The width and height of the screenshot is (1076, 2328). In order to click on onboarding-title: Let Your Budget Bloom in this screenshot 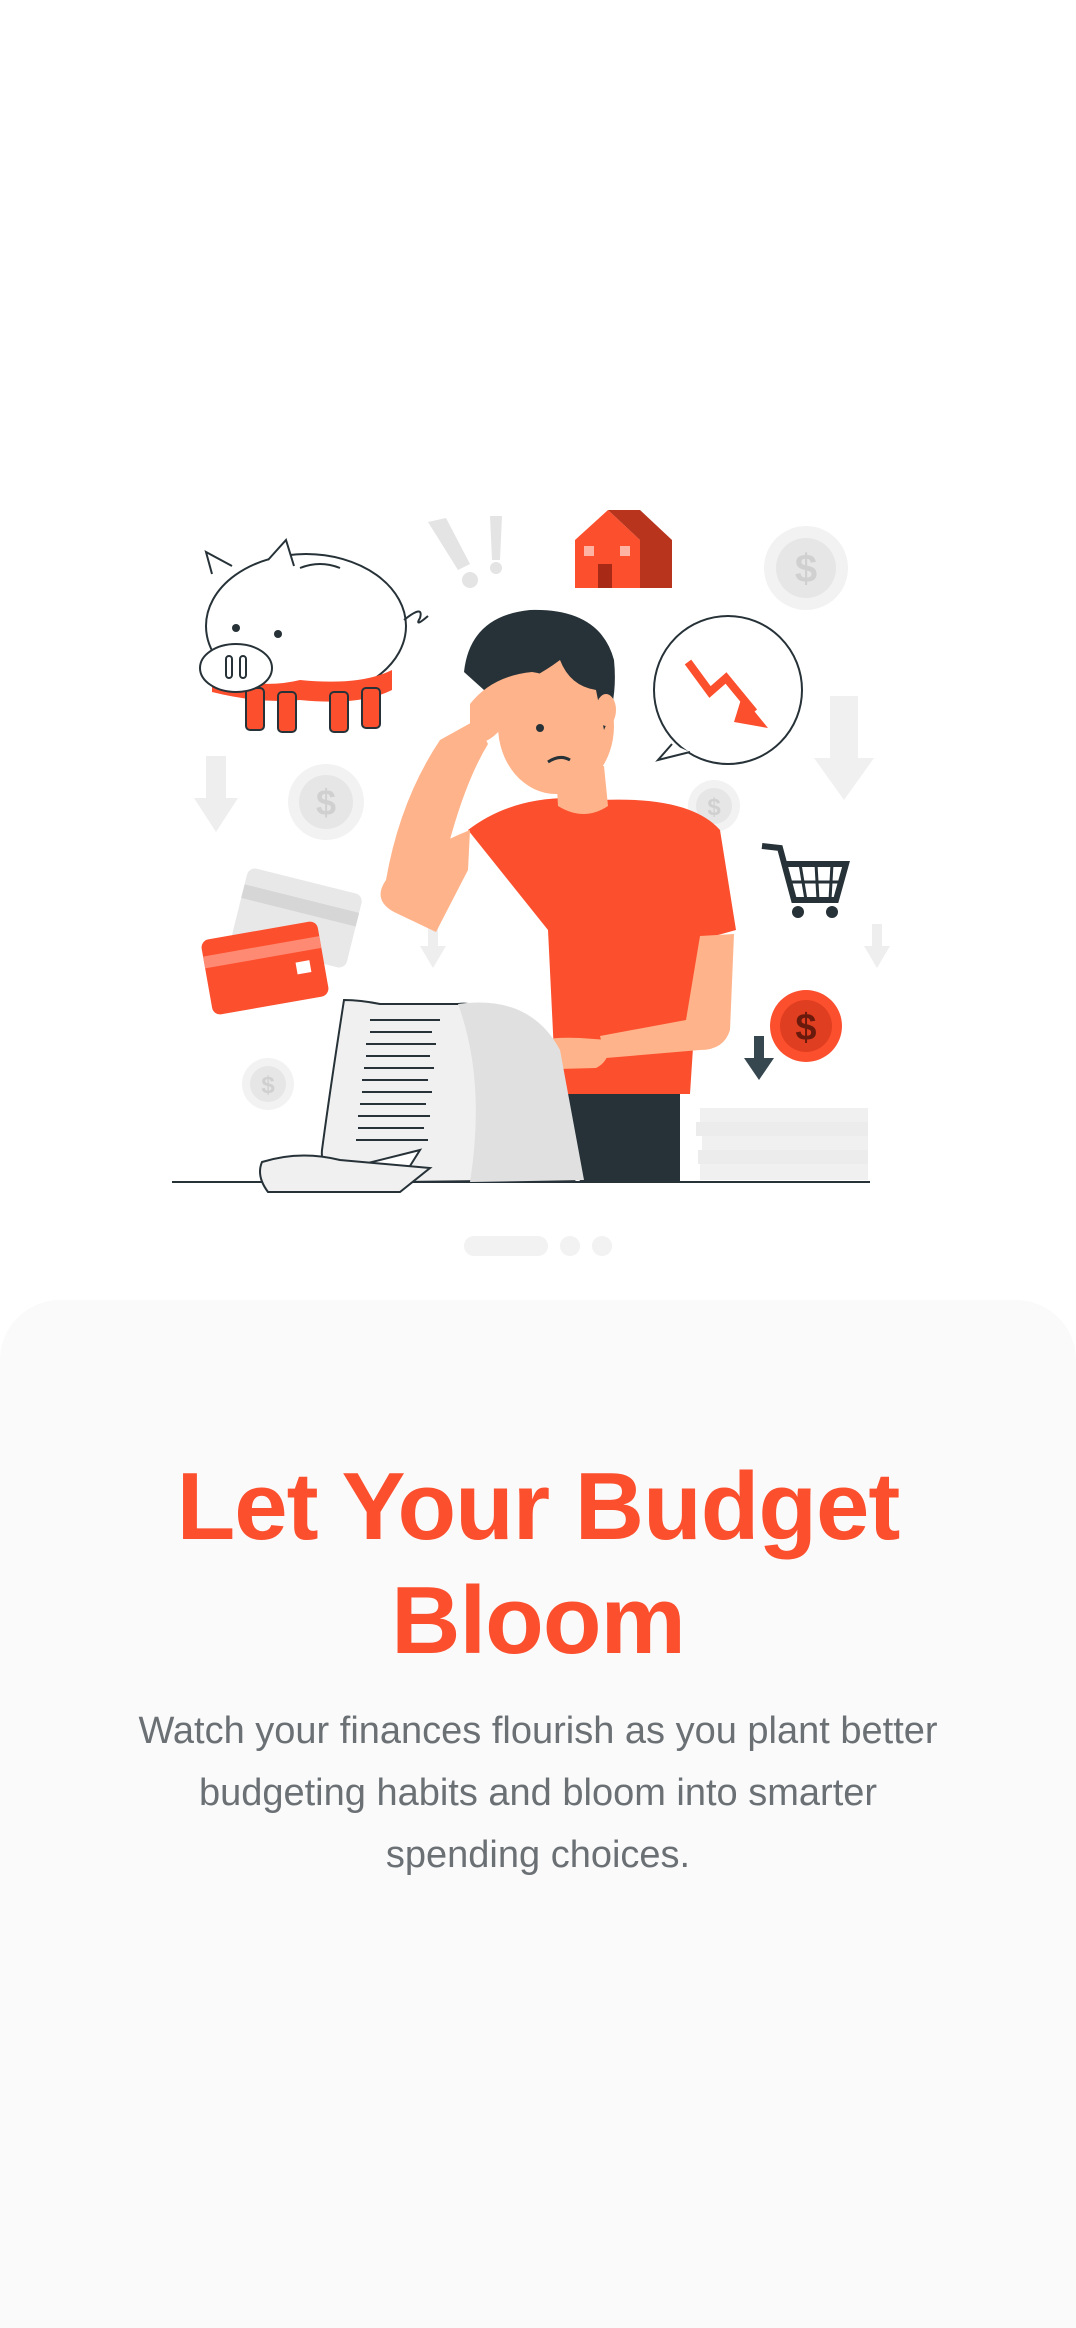, I will do `click(538, 1563)`.